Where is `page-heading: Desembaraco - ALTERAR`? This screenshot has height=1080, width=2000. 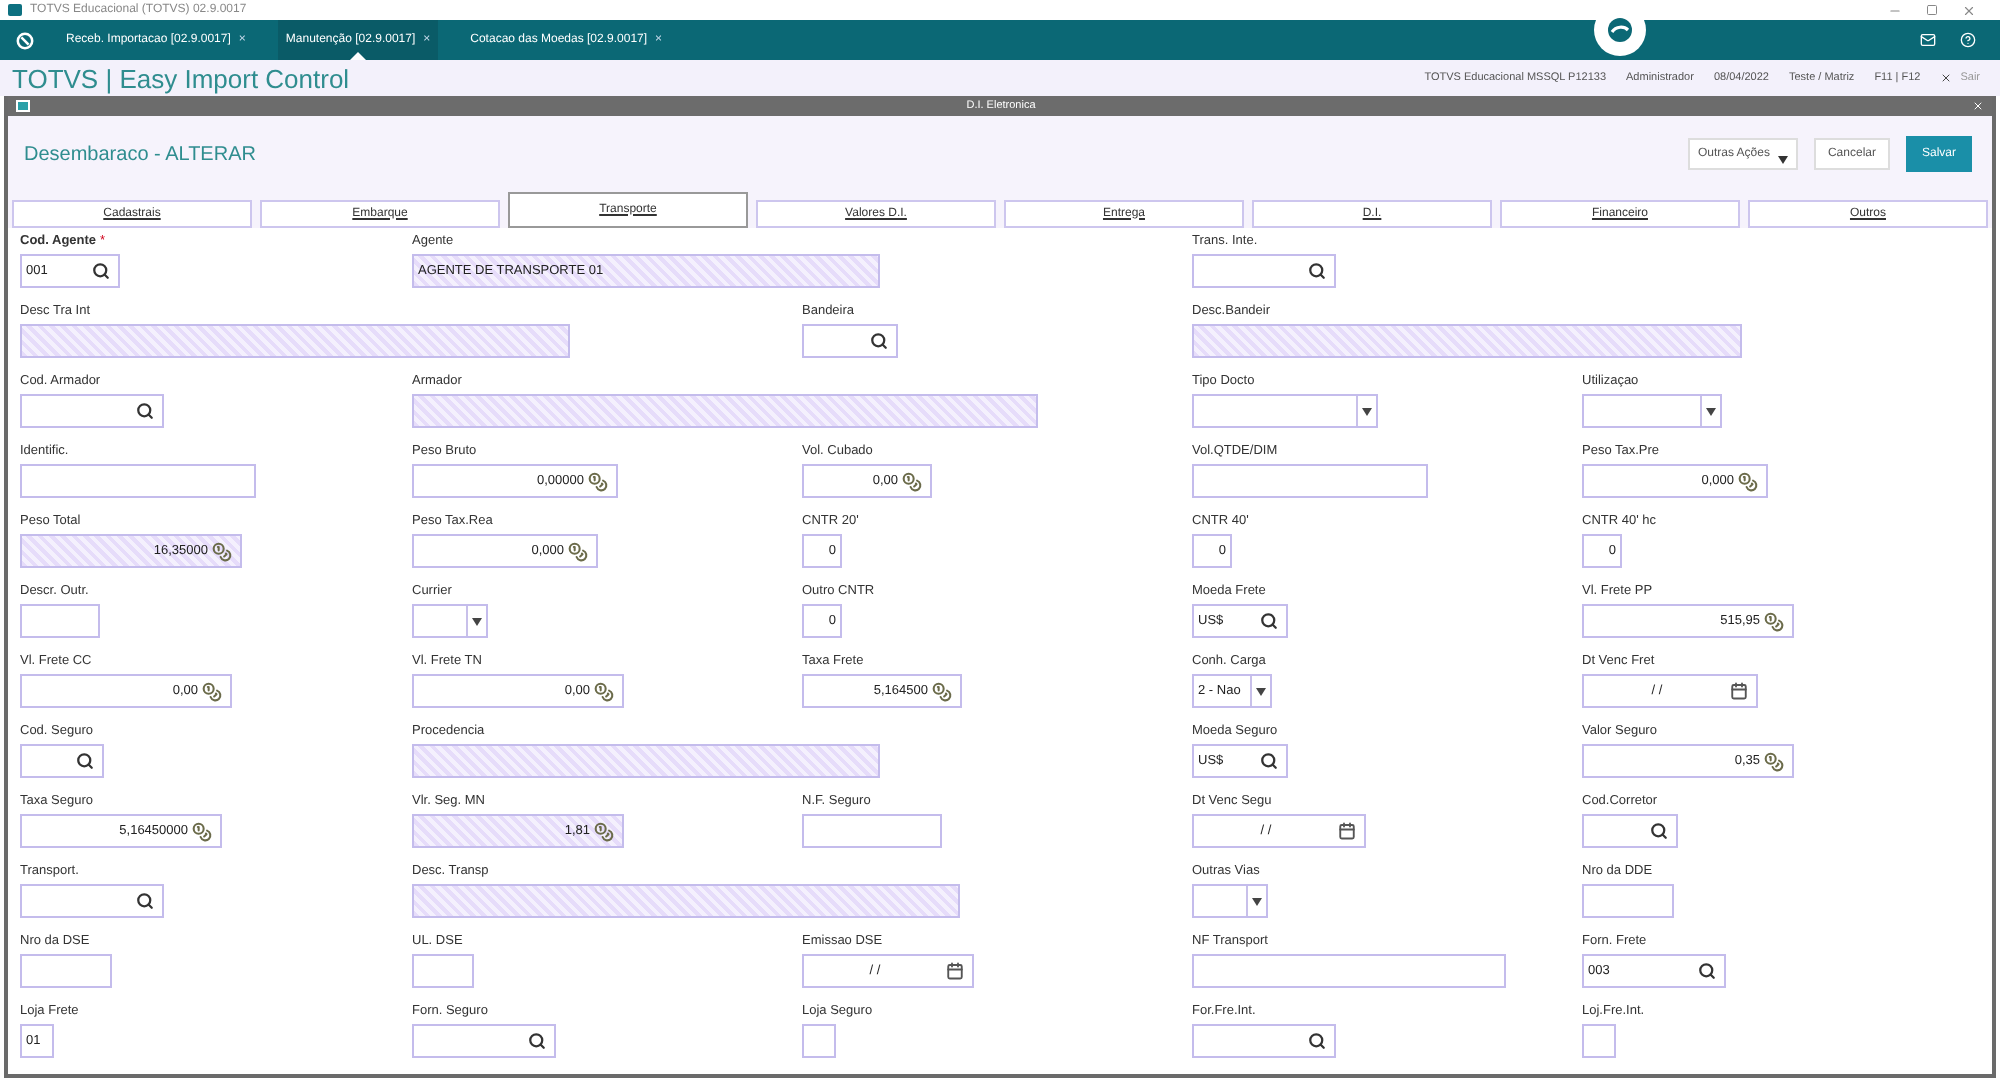 page-heading: Desembaraco - ALTERAR is located at coordinates (140, 155).